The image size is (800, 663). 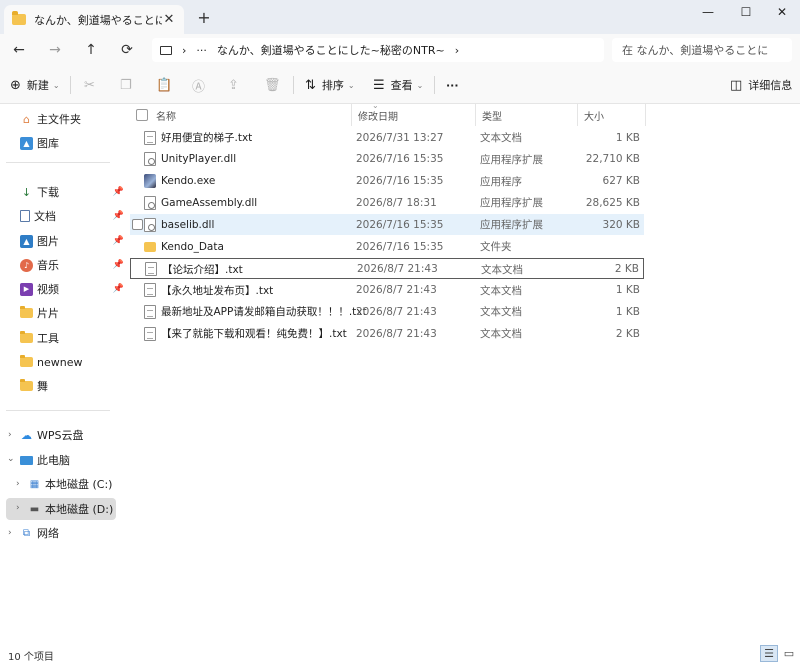 What do you see at coordinates (248, 269) in the screenshot?
I see `file-name-cell: 【论坛介绍】.txt` at bounding box center [248, 269].